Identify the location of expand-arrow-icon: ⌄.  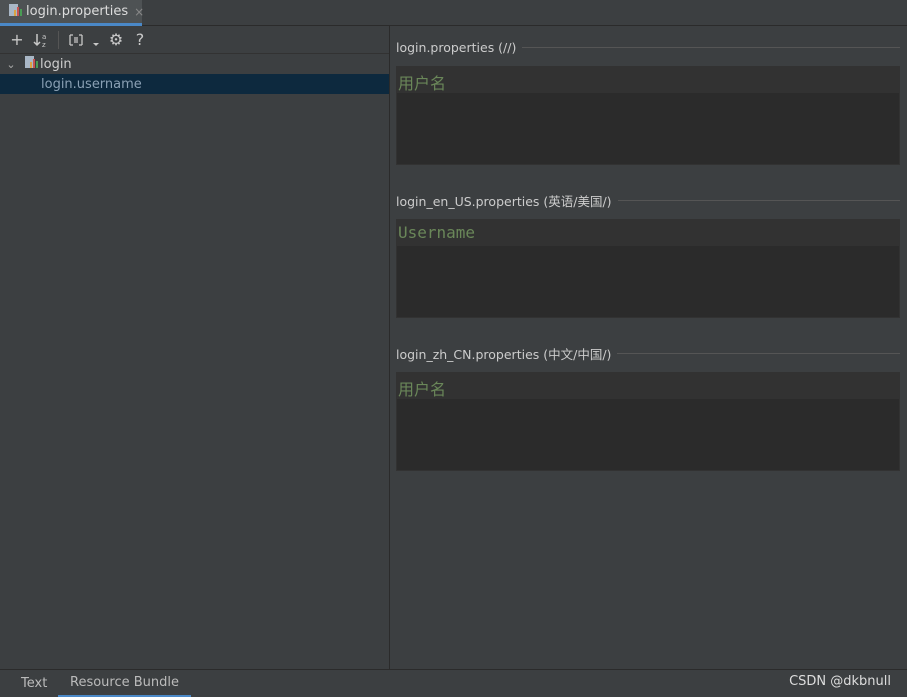
(11, 64).